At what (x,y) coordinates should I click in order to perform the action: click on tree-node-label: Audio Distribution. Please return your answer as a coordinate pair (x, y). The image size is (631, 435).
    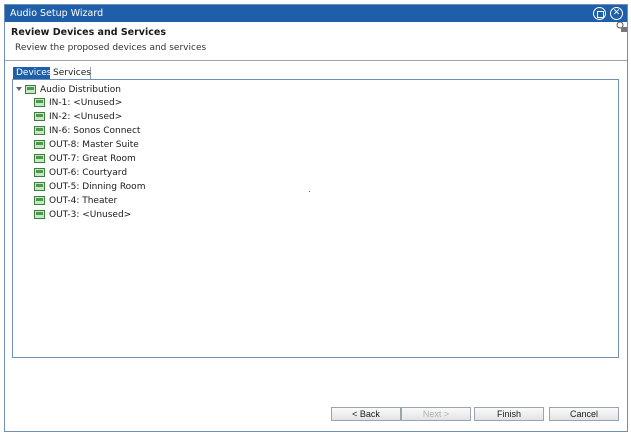
    Looking at the image, I should click on (80, 90).